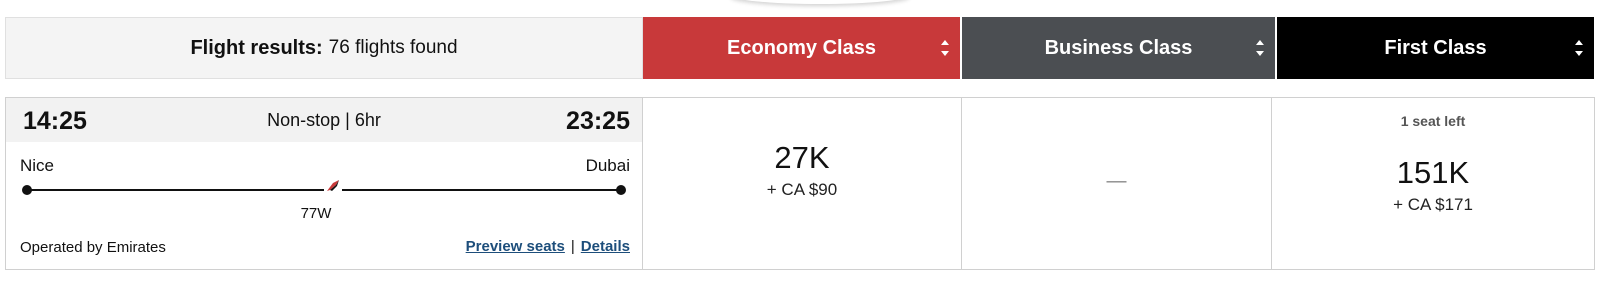  Describe the element at coordinates (393, 47) in the screenshot. I see `results-count: 76 flights found` at that location.